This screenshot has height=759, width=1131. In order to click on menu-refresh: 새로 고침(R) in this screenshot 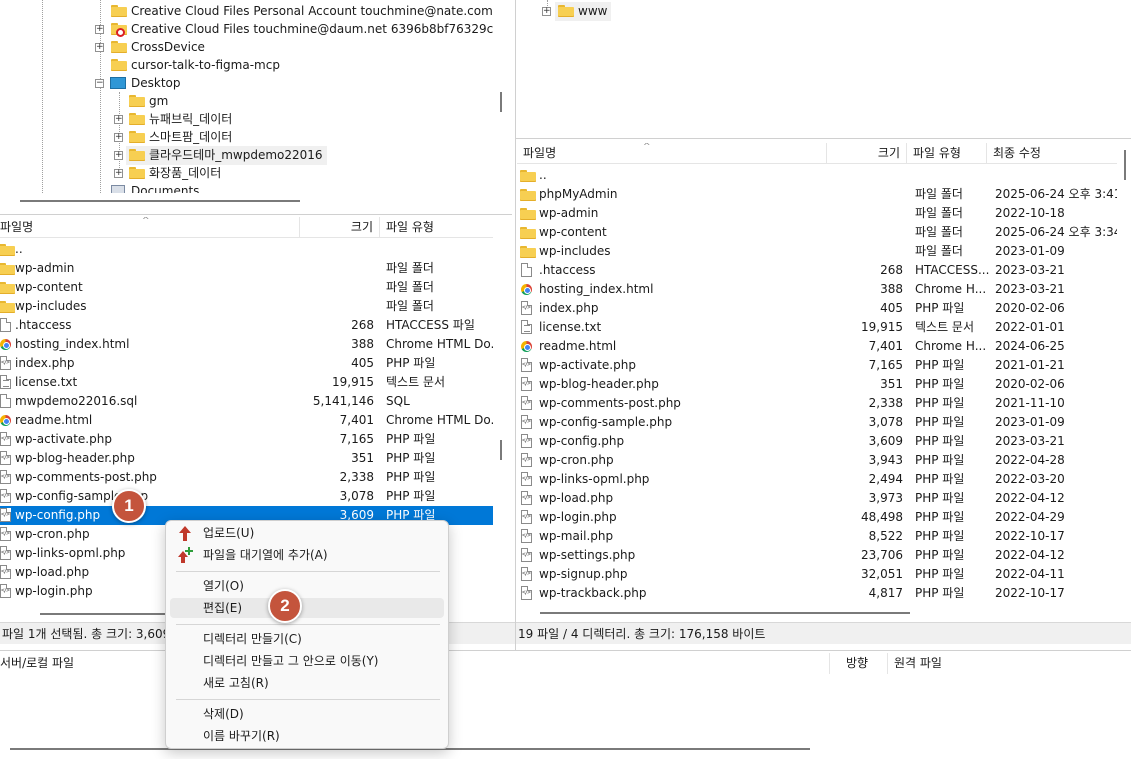, I will do `click(307, 683)`.